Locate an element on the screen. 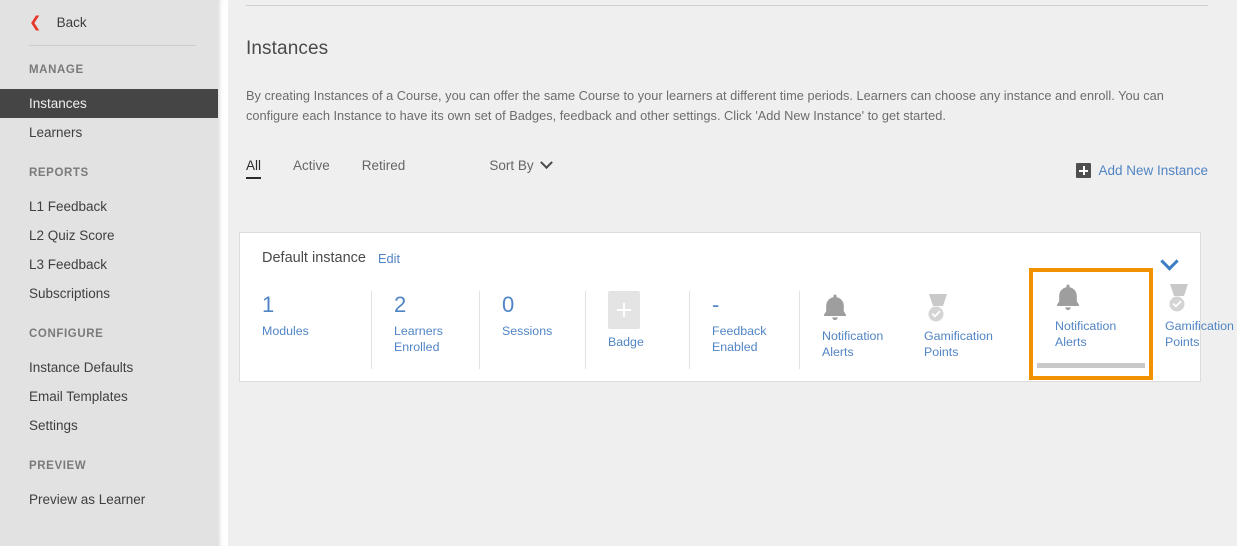 The height and width of the screenshot is (546, 1237). stat-feedback-enabled-value: - is located at coordinates (716, 304).